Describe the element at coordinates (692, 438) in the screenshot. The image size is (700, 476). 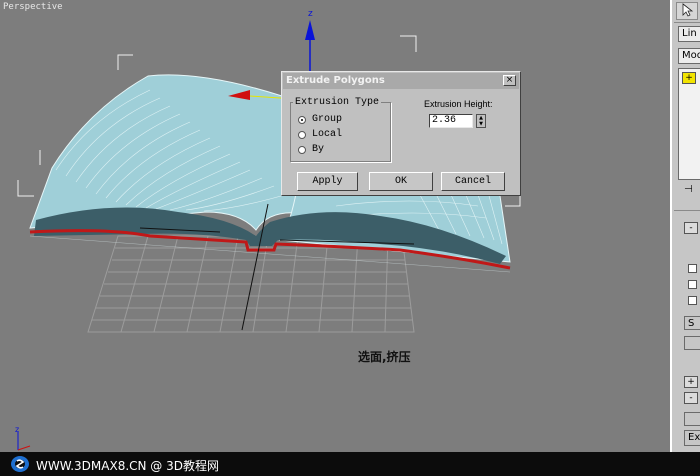
I see `exit-button: Ex` at that location.